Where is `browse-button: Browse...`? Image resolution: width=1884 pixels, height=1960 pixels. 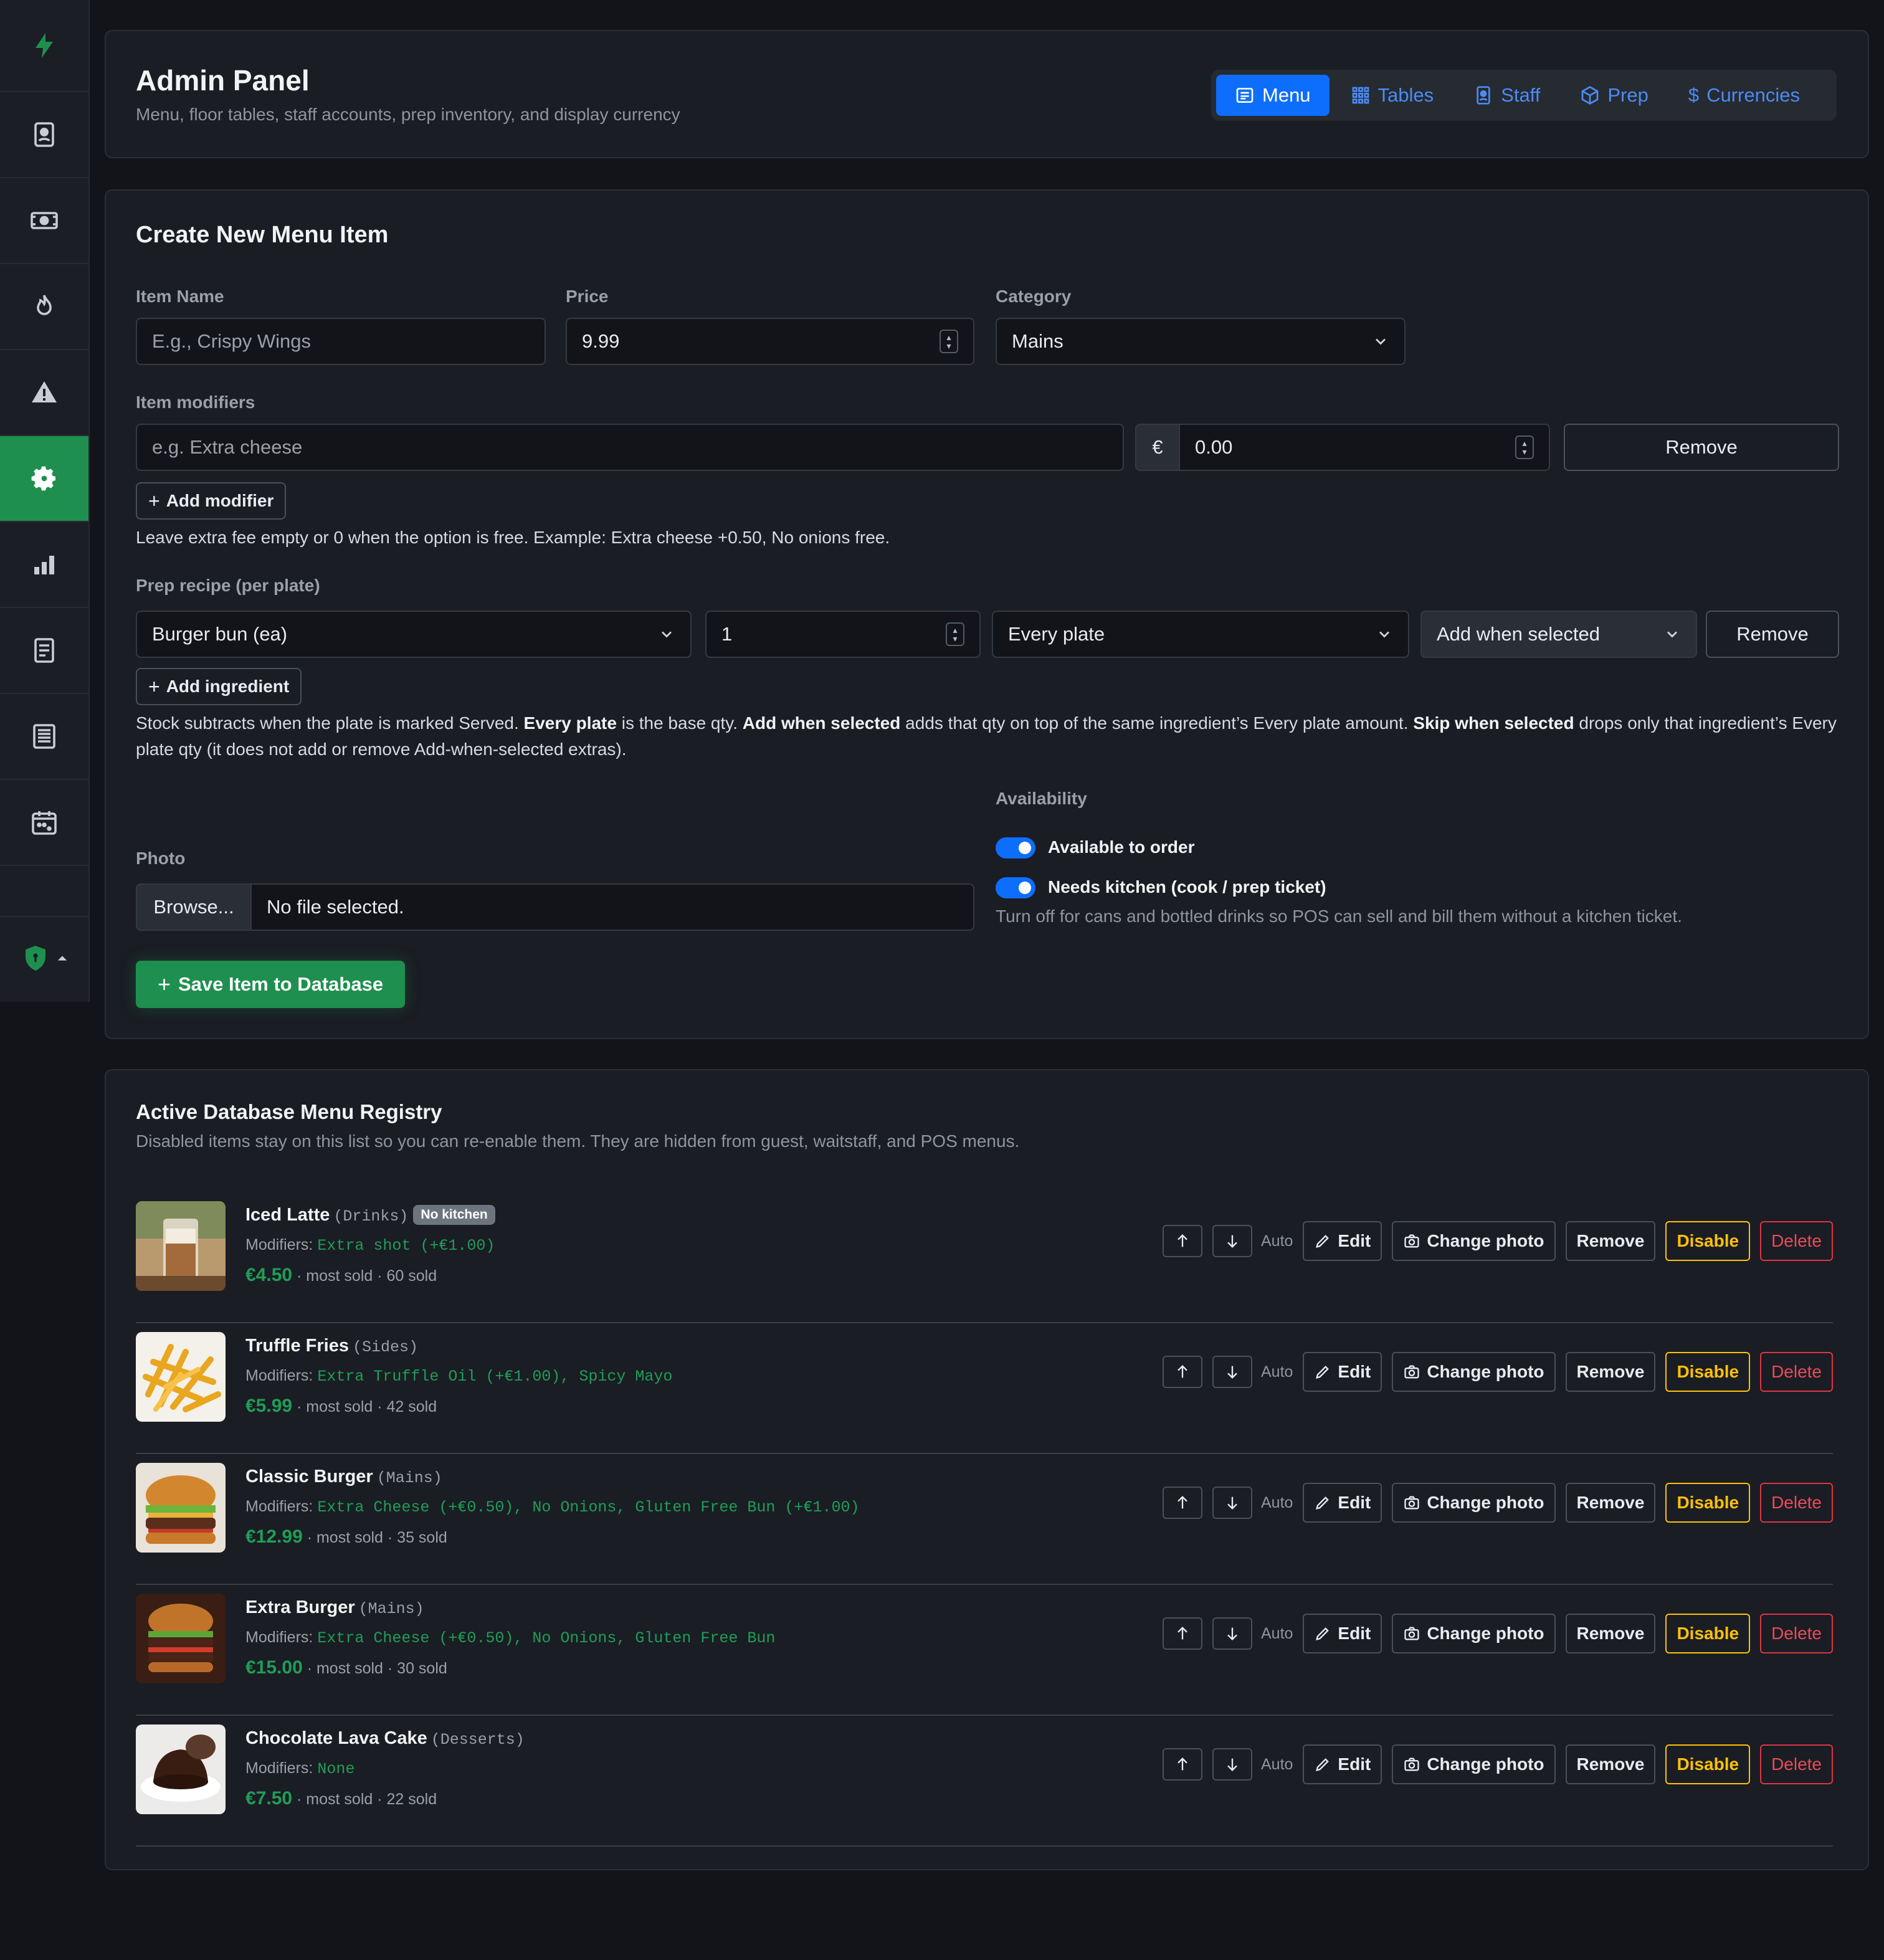 browse-button: Browse... is located at coordinates (194, 907).